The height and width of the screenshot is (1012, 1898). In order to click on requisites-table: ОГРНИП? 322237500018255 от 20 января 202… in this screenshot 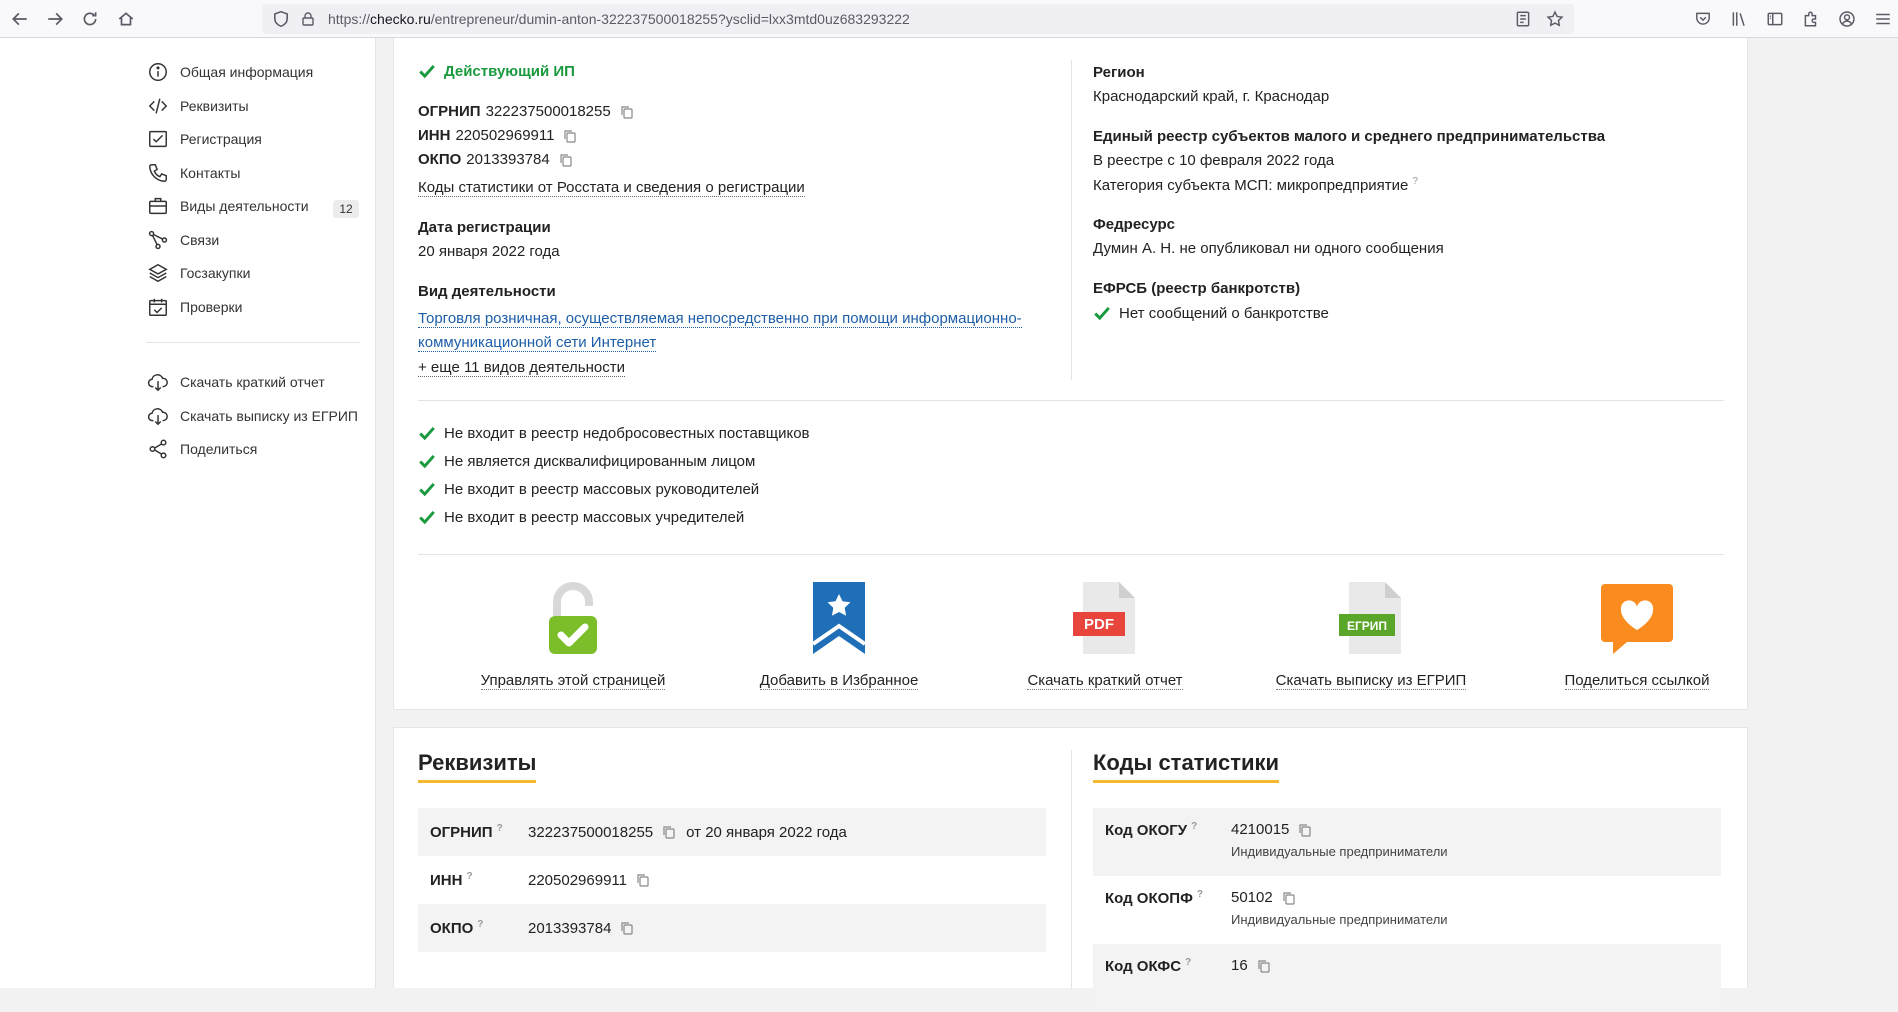, I will do `click(732, 880)`.